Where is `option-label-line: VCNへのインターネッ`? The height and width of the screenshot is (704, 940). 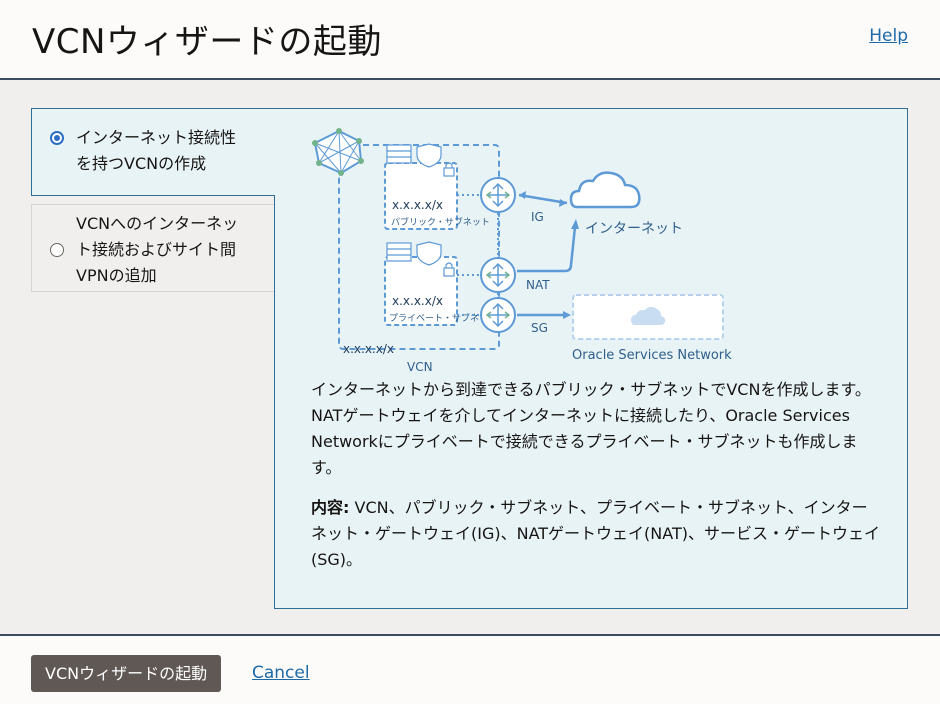 option-label-line: VCNへのインターネッ is located at coordinates (157, 223).